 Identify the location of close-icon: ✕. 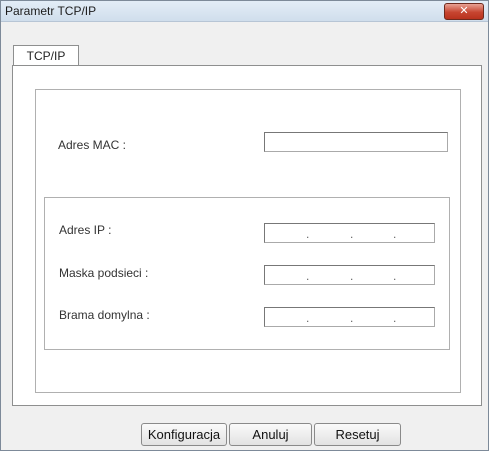
(464, 11).